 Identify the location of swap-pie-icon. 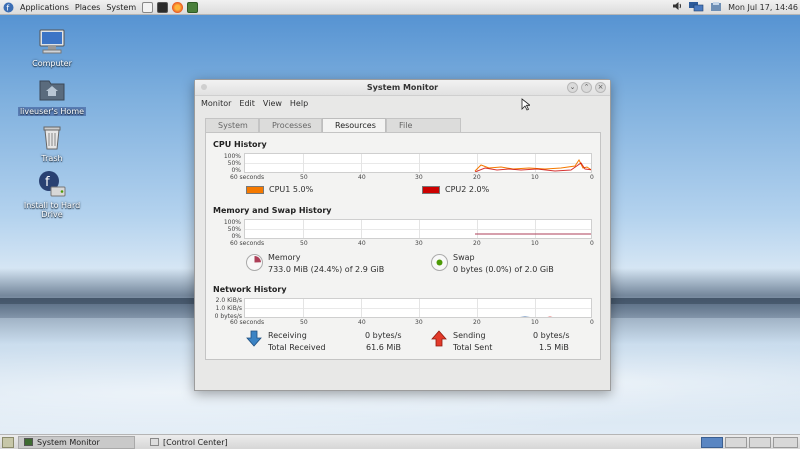
(439, 262).